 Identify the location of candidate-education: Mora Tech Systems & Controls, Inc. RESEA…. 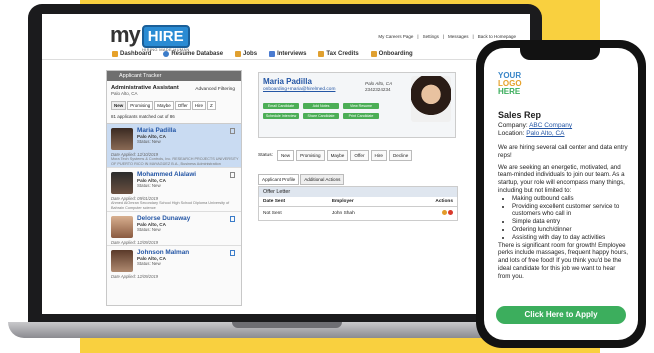
(175, 161).